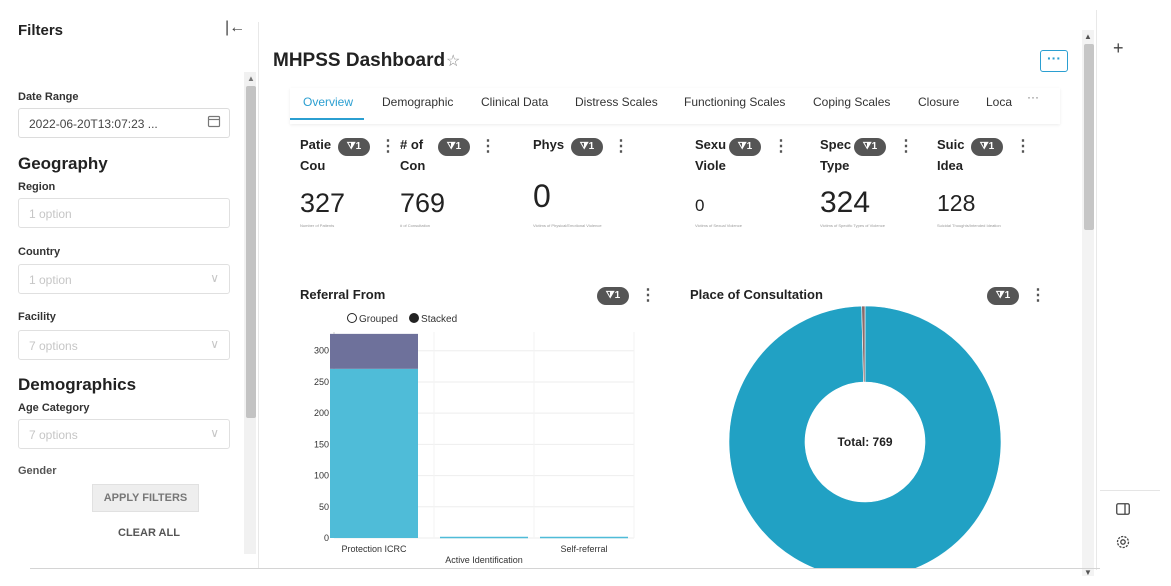 Image resolution: width=1171 pixels, height=586 pixels. What do you see at coordinates (352, 318) in the screenshot?
I see `radio-unchecked-icon` at bounding box center [352, 318].